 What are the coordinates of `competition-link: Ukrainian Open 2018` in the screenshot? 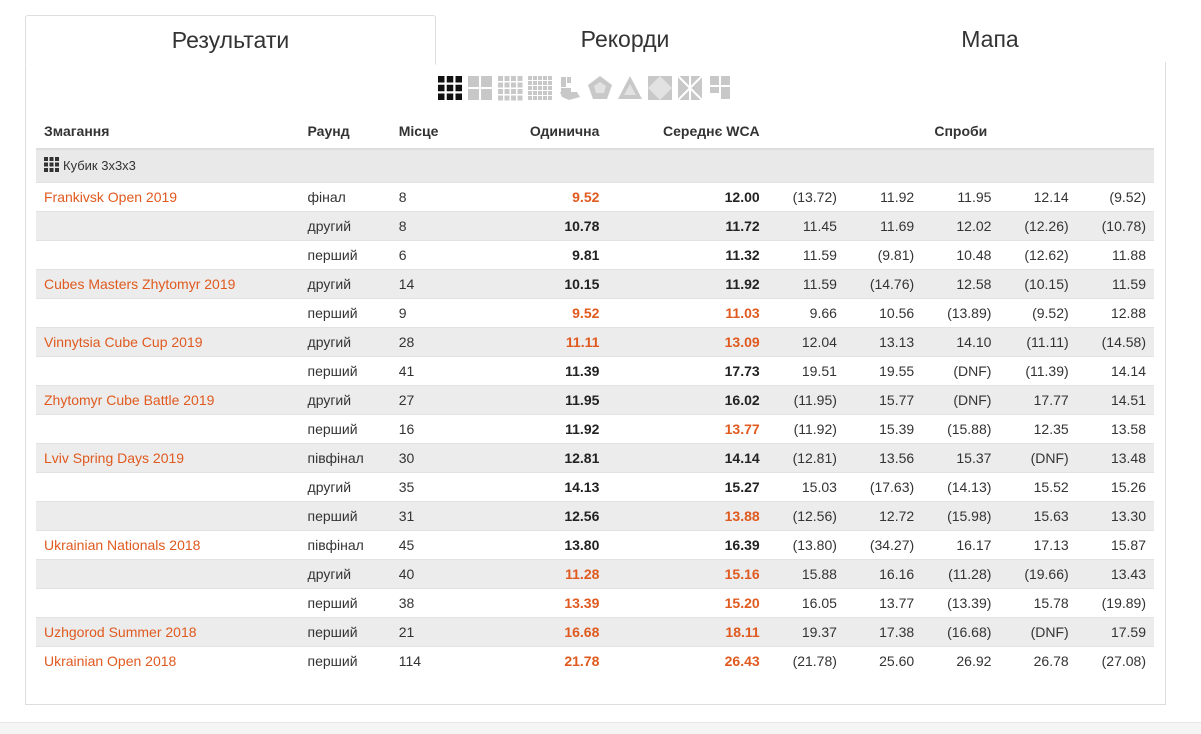 It's located at (110, 661).